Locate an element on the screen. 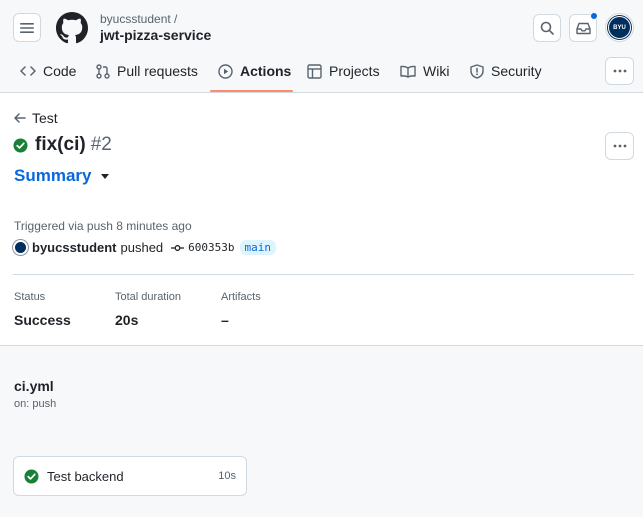 The image size is (643, 517). summary-dropdown: Summary is located at coordinates (62, 176).